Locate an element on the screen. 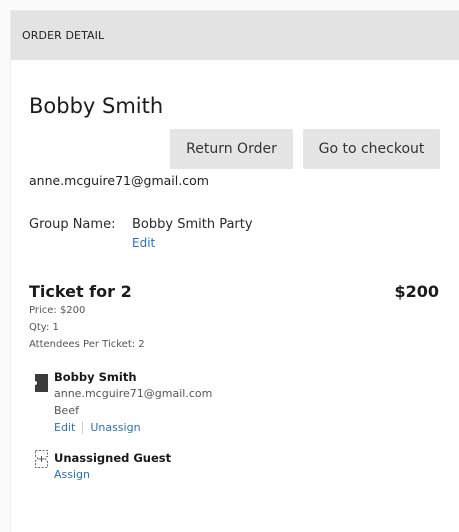  action-divider is located at coordinates (83, 427).